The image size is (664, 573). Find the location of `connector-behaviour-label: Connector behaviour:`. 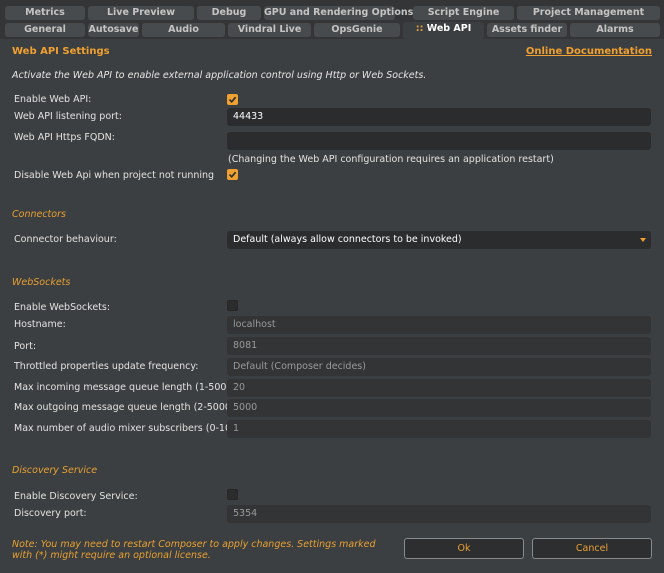

connector-behaviour-label: Connector behaviour: is located at coordinates (65, 239).